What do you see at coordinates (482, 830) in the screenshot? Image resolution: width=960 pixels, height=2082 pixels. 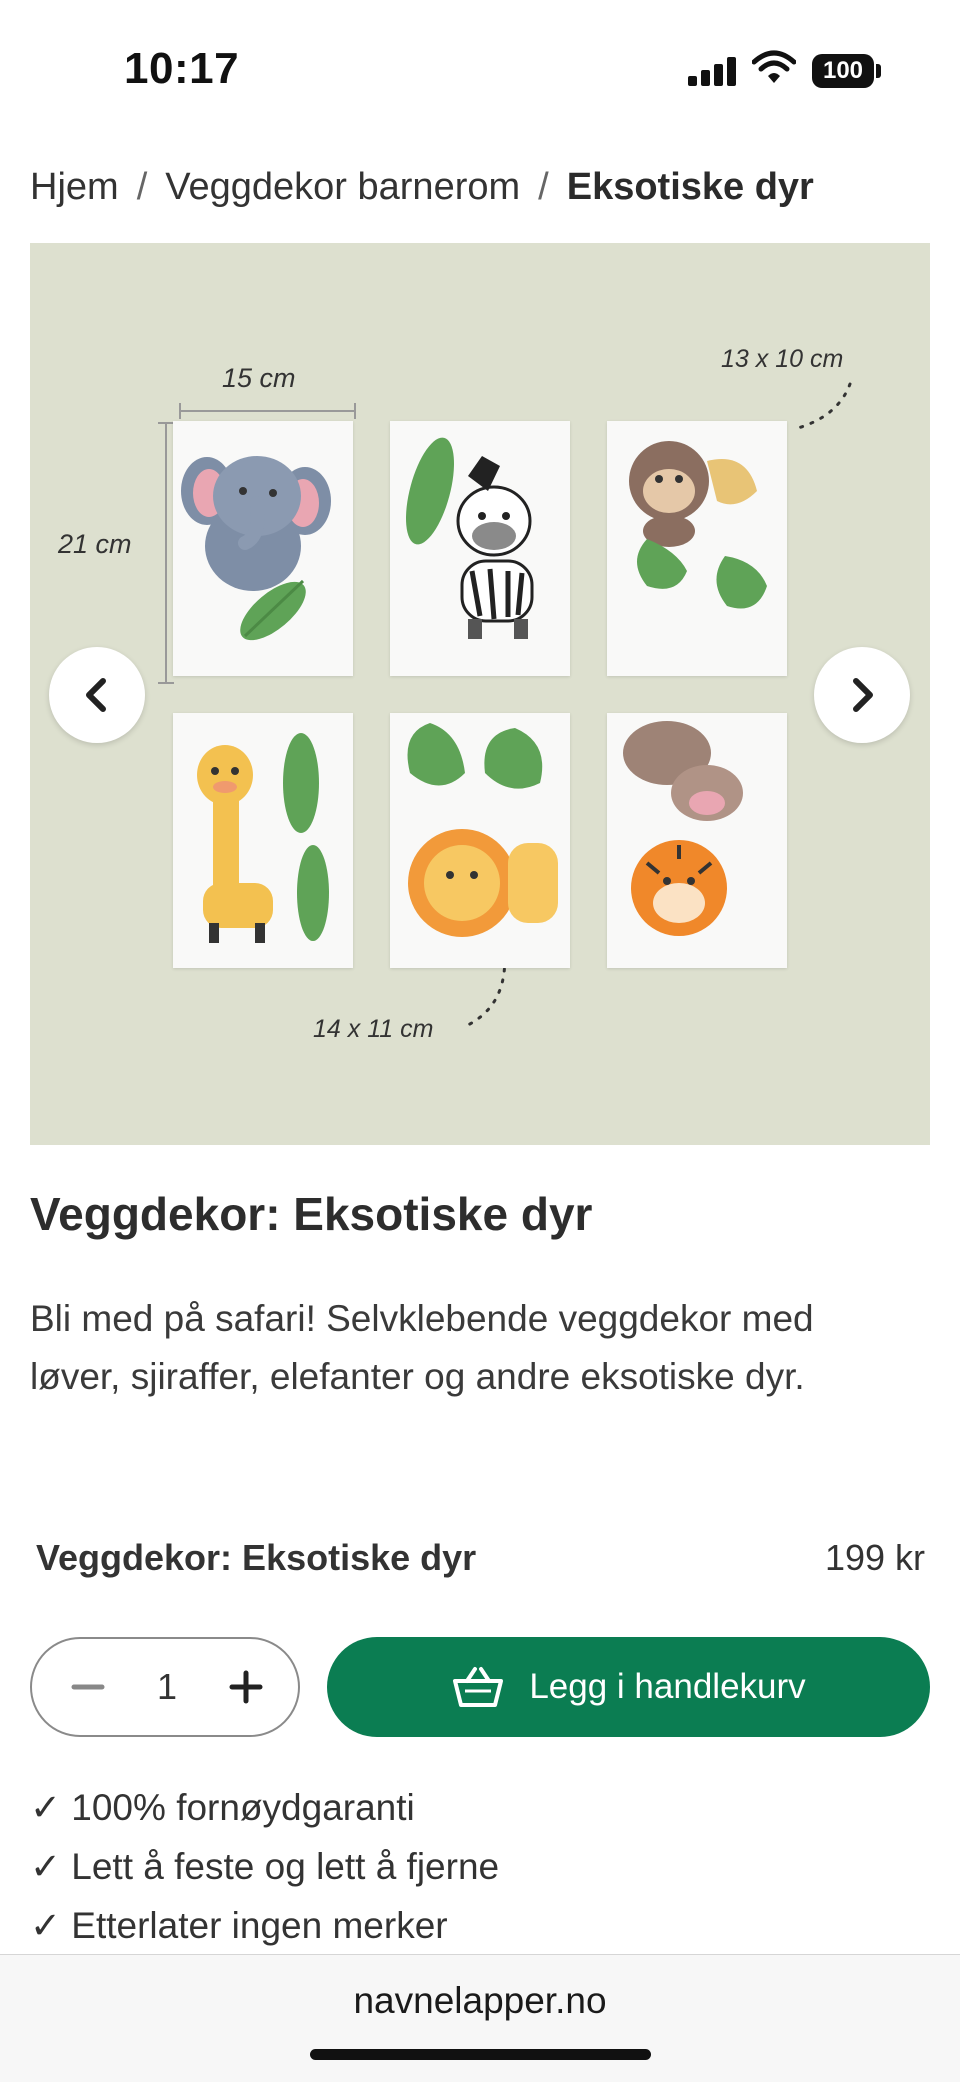 I see `lion-illustration` at bounding box center [482, 830].